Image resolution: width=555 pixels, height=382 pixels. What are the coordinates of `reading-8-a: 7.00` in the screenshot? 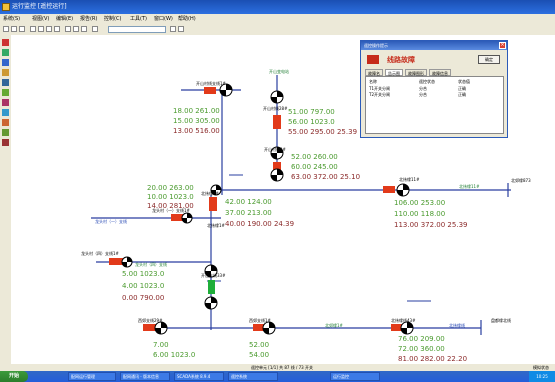 It's located at (161, 345).